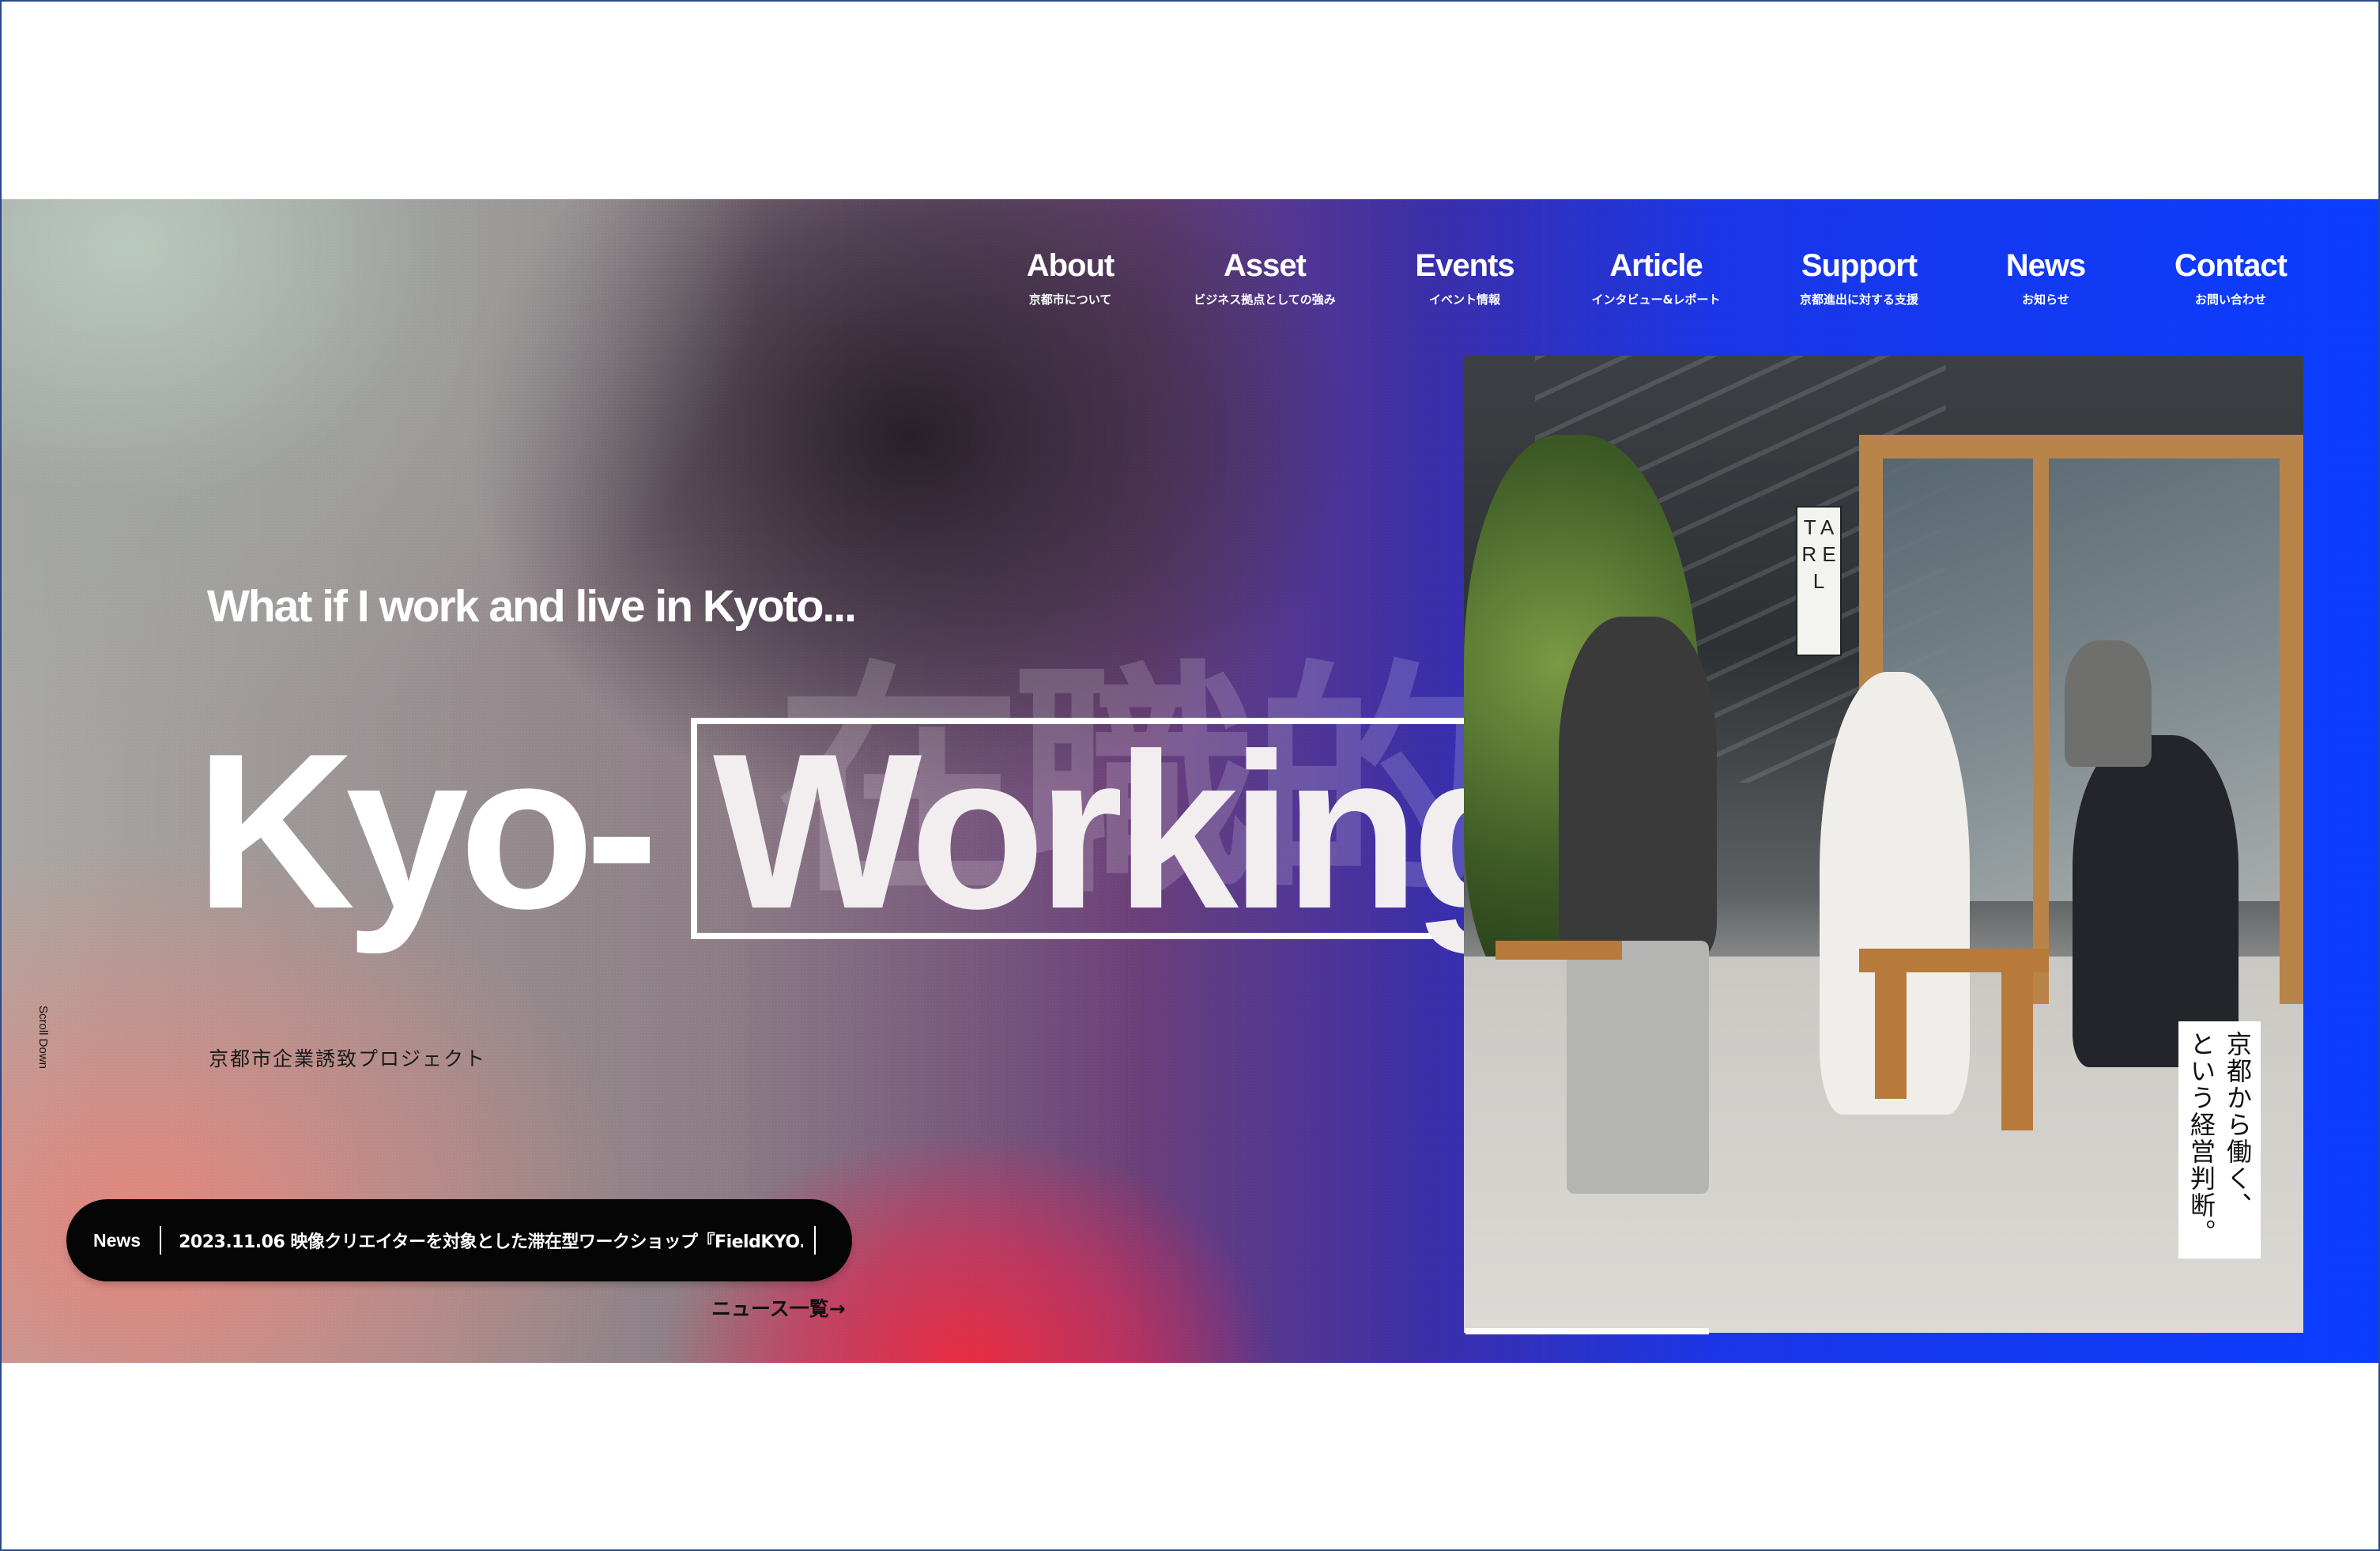 This screenshot has width=2380, height=1551. Describe the element at coordinates (2045, 265) in the screenshot. I see `nav-label: News` at that location.